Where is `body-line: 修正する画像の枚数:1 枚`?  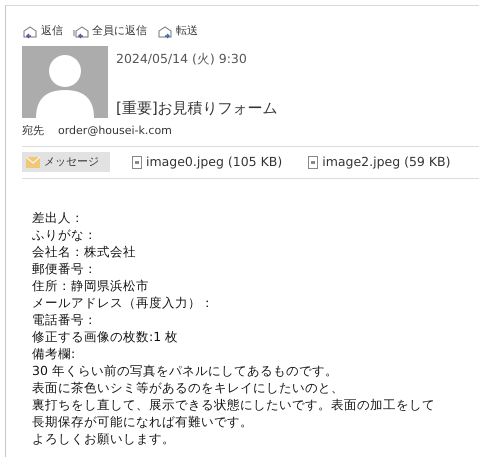 body-line: 修正する画像の枚数:1 枚 is located at coordinates (106, 336).